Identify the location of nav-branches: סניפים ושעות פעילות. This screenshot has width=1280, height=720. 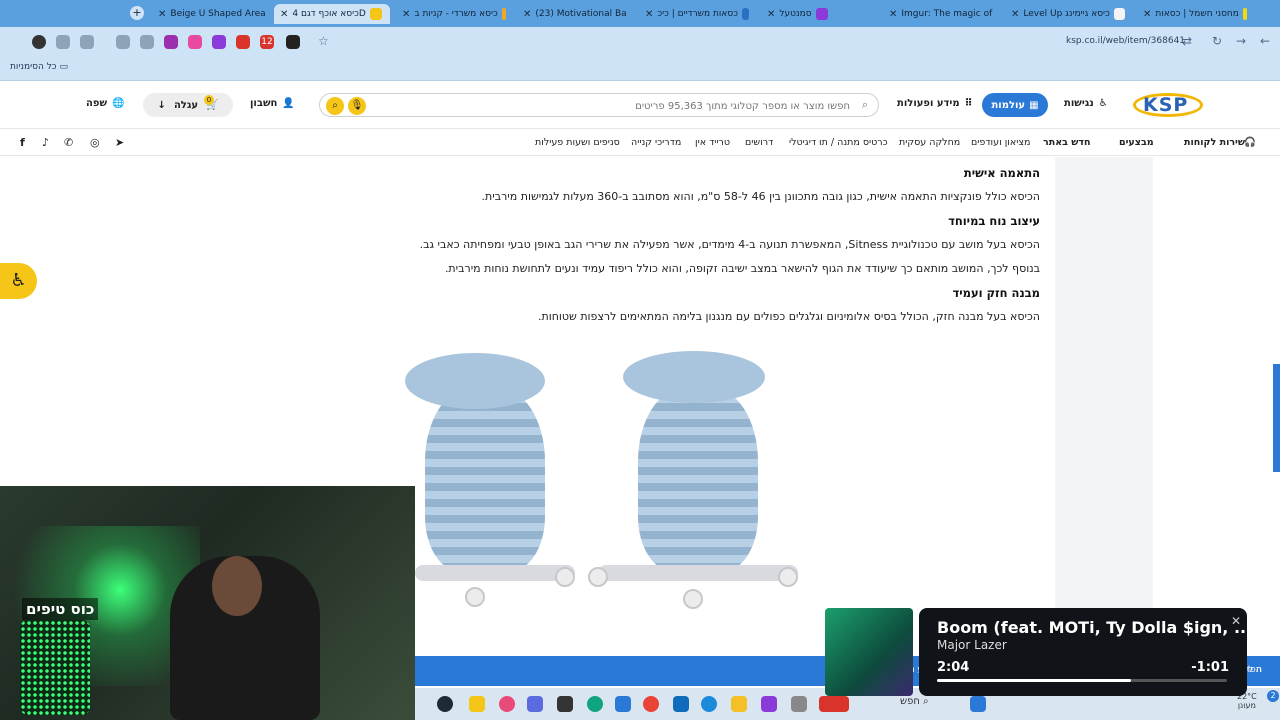
(577, 142).